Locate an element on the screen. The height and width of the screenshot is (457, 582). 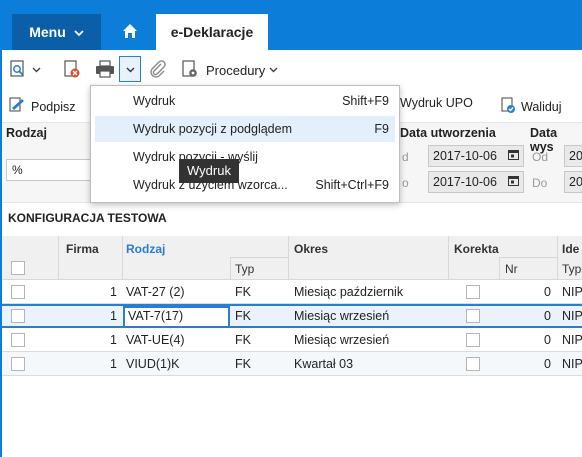
tab-label: e-Deklaracje is located at coordinates (212, 32).